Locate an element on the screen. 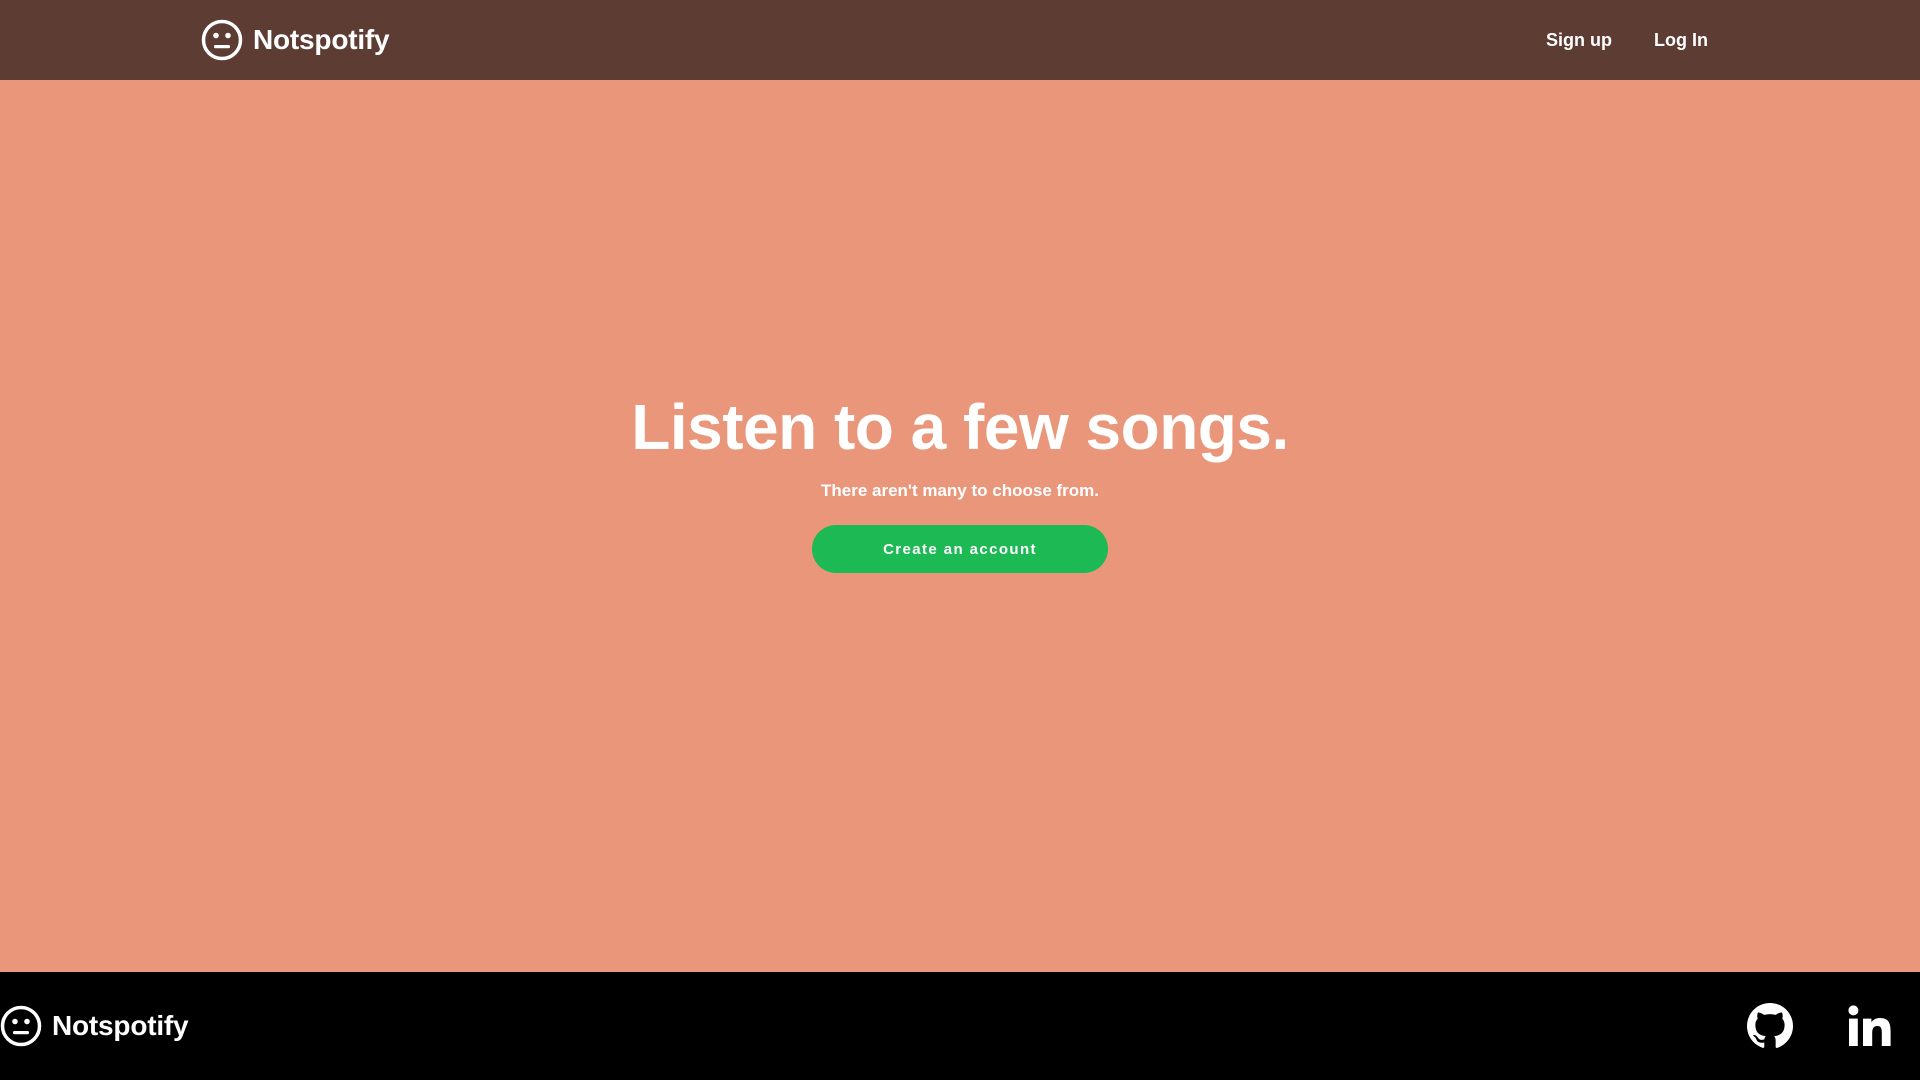 The width and height of the screenshot is (1920, 1080). brand-logo-link: Notspotify is located at coordinates (295, 40).